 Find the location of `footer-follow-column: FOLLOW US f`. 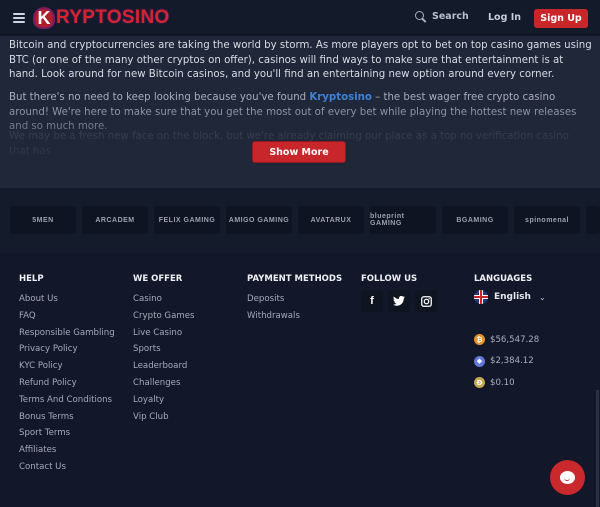

footer-follow-column: FOLLOW US f is located at coordinates (399, 293).